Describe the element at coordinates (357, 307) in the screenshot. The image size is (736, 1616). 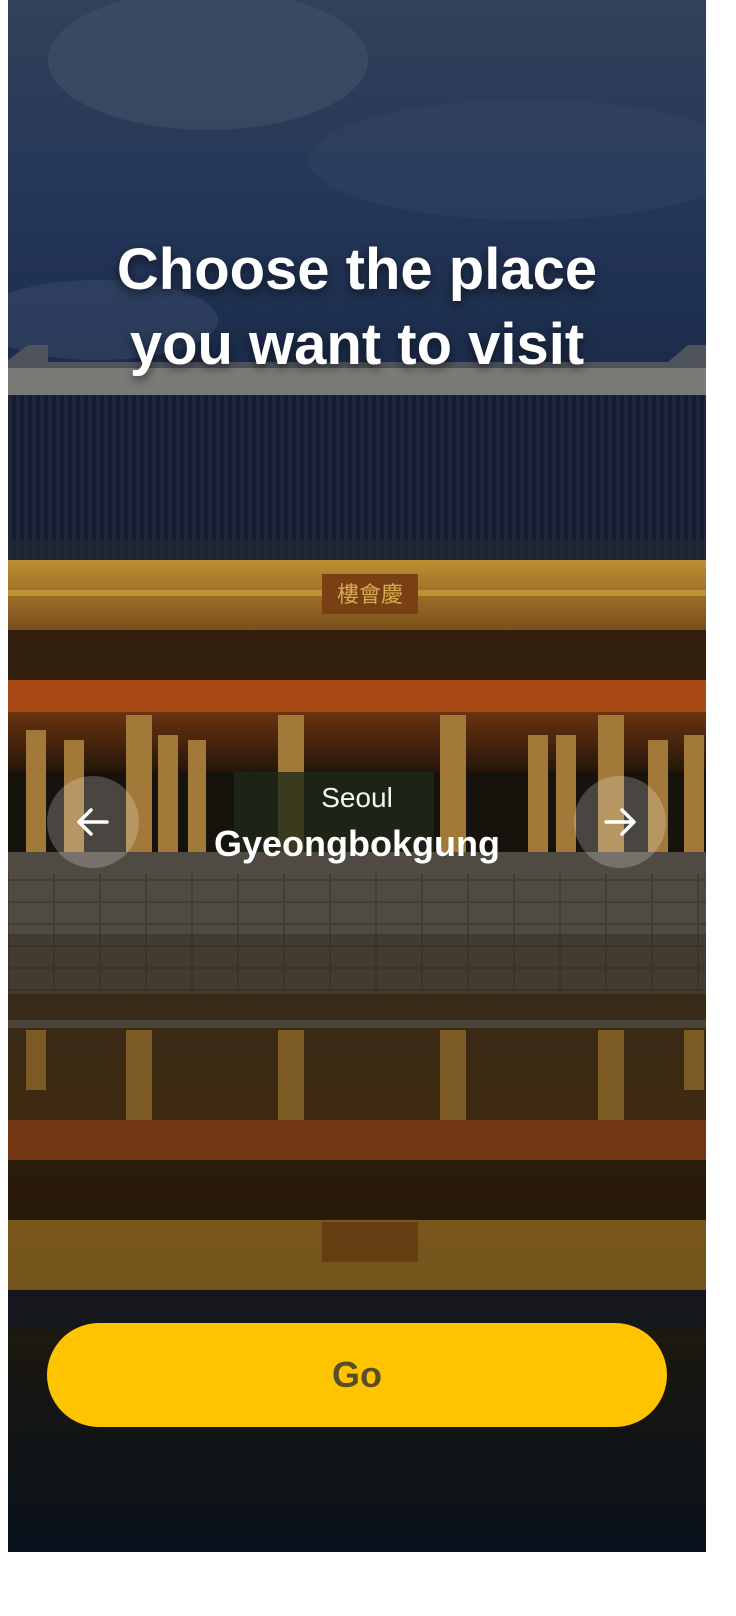
I see `page-title: Choose the place you want to visit` at that location.